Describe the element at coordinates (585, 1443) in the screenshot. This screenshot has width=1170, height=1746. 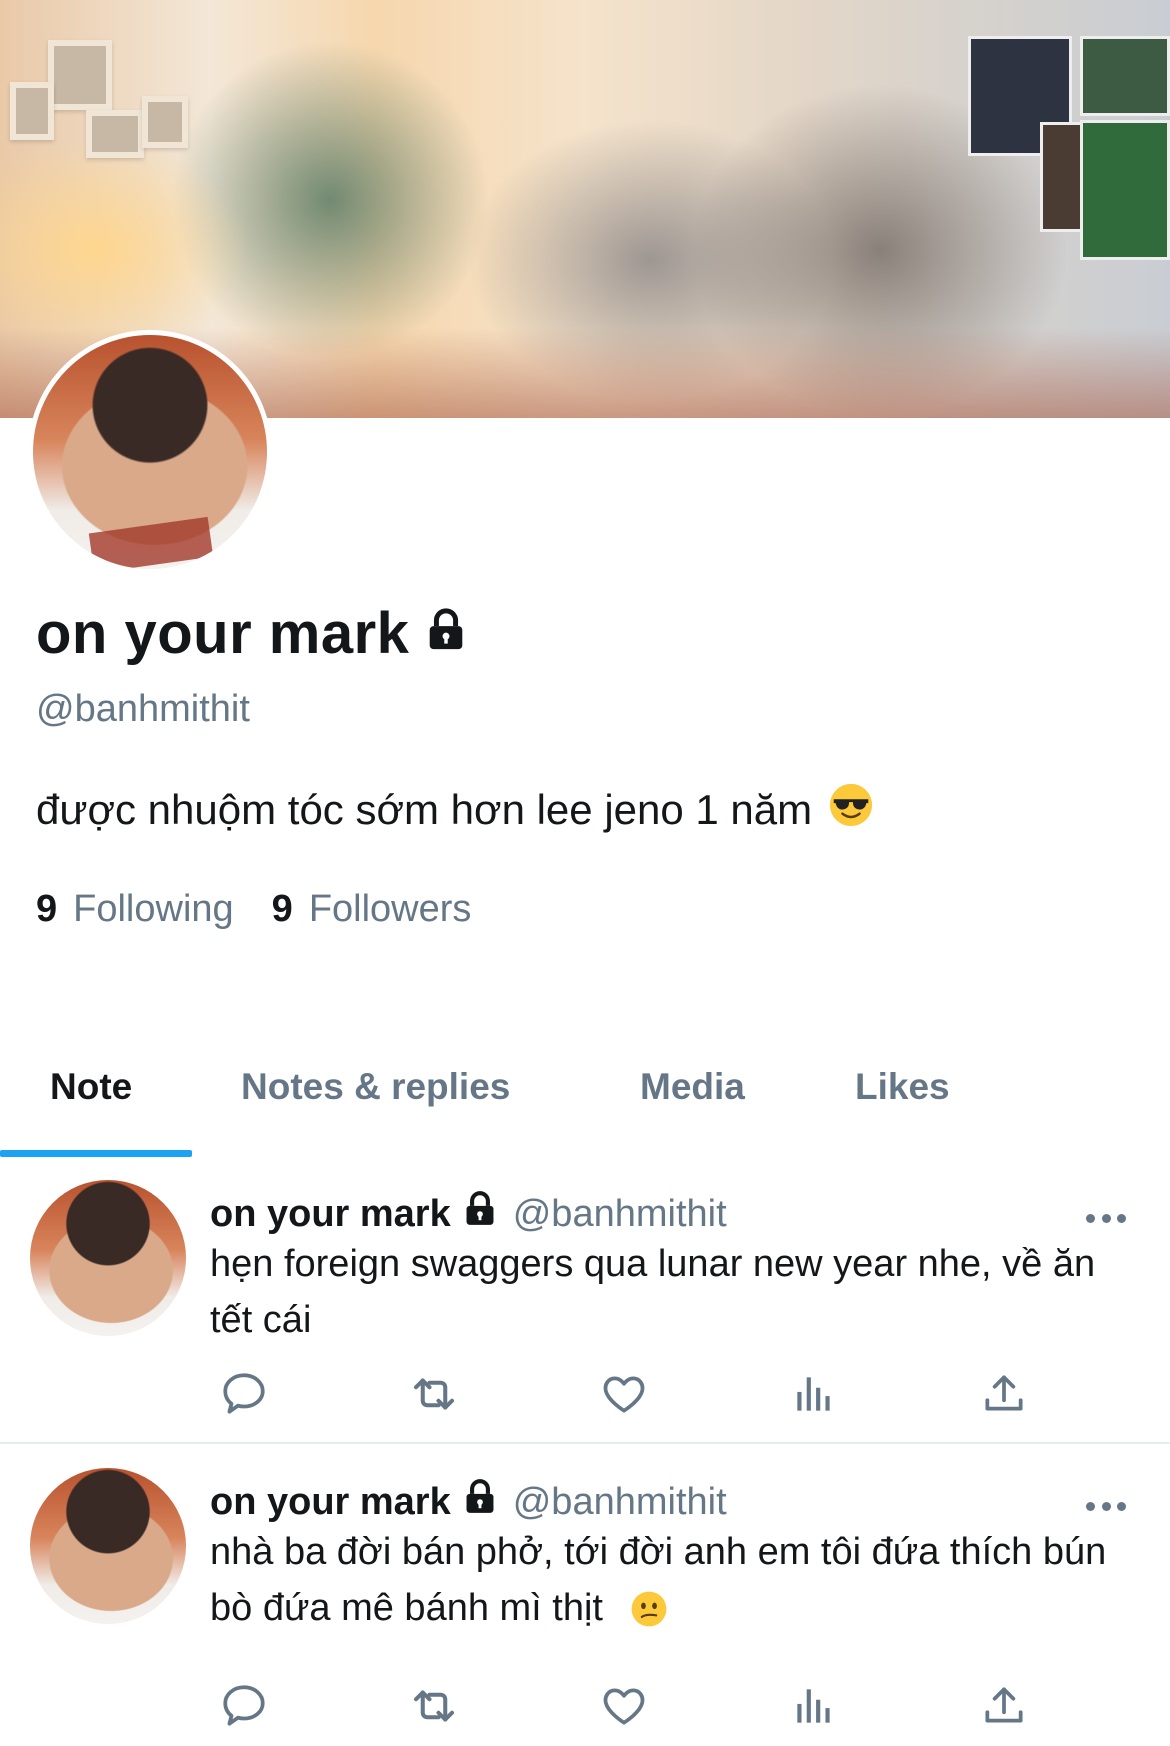
I see `post-divider` at that location.